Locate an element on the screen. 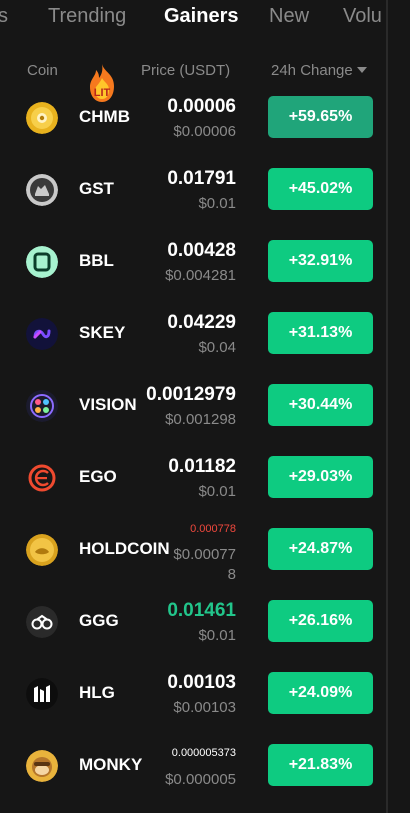  coin-price: 0.01791 is located at coordinates (201, 178).